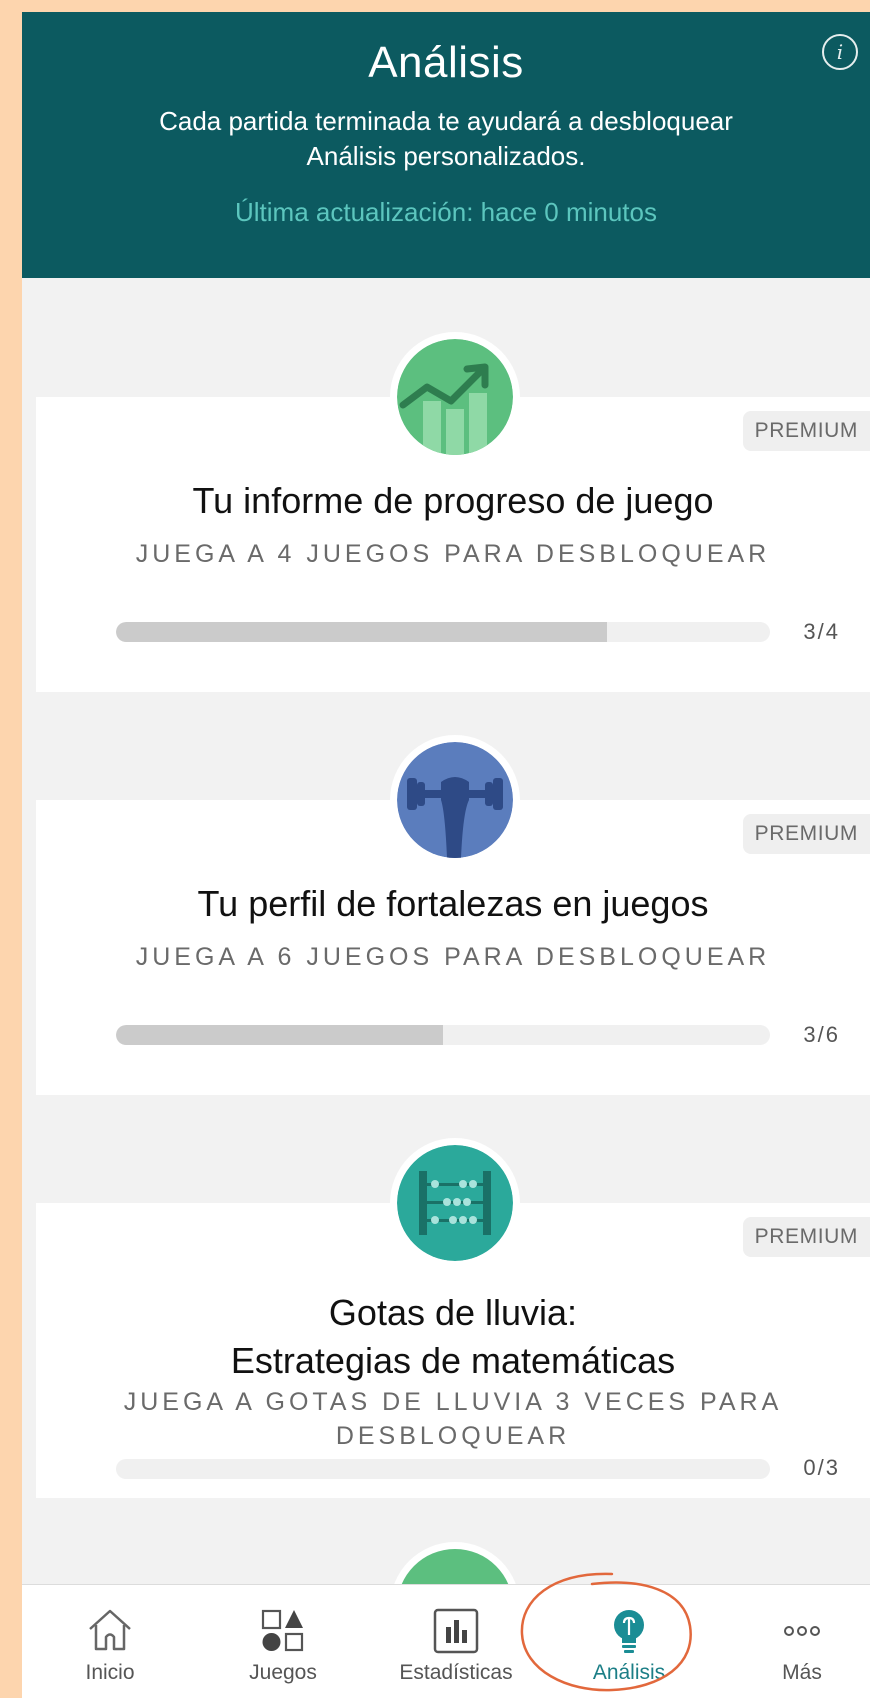 The width and height of the screenshot is (870, 1698). Describe the element at coordinates (456, 1672) in the screenshot. I see `nav-label: Estadísticas` at that location.